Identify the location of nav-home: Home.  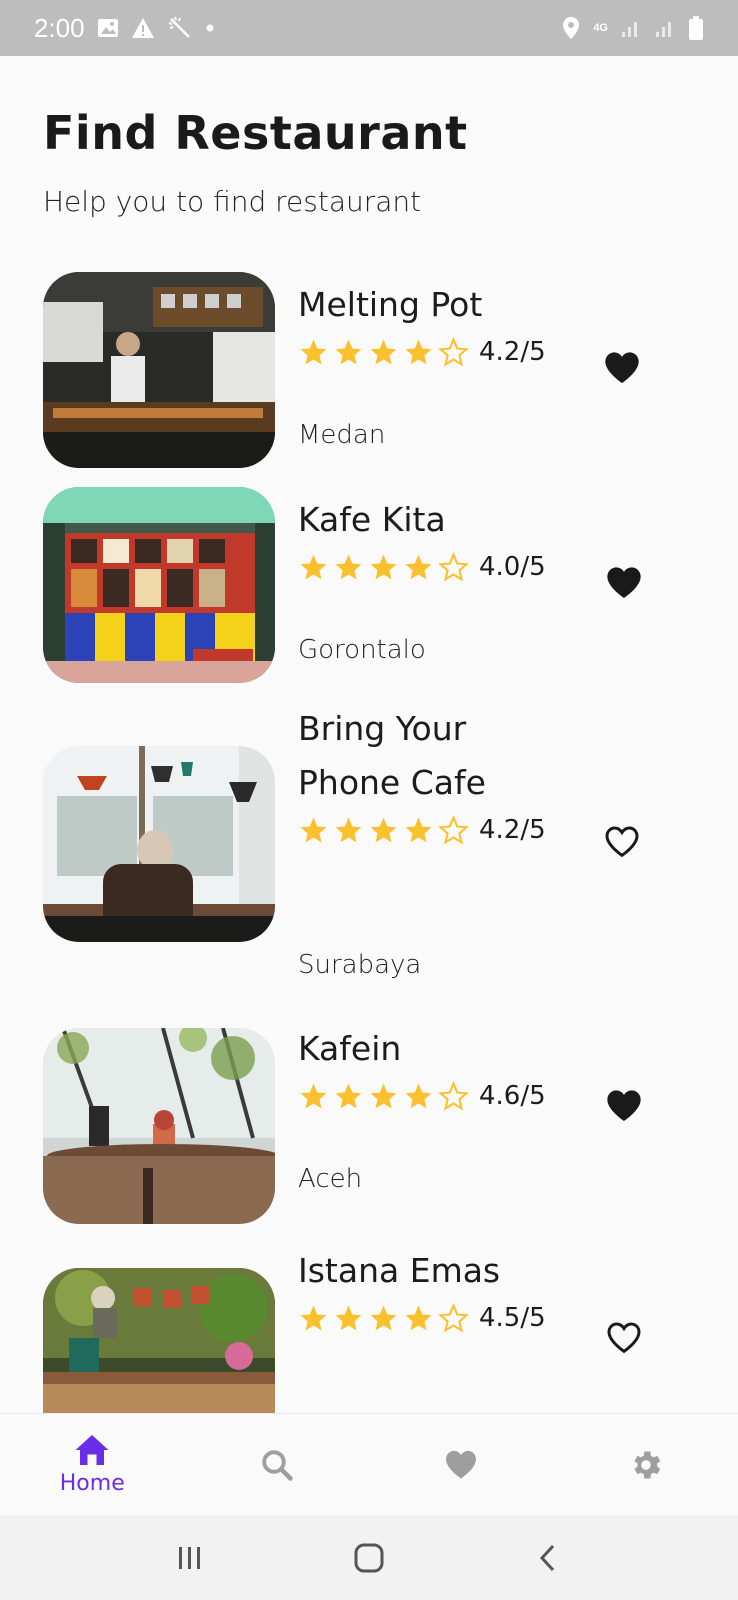
(92, 1464).